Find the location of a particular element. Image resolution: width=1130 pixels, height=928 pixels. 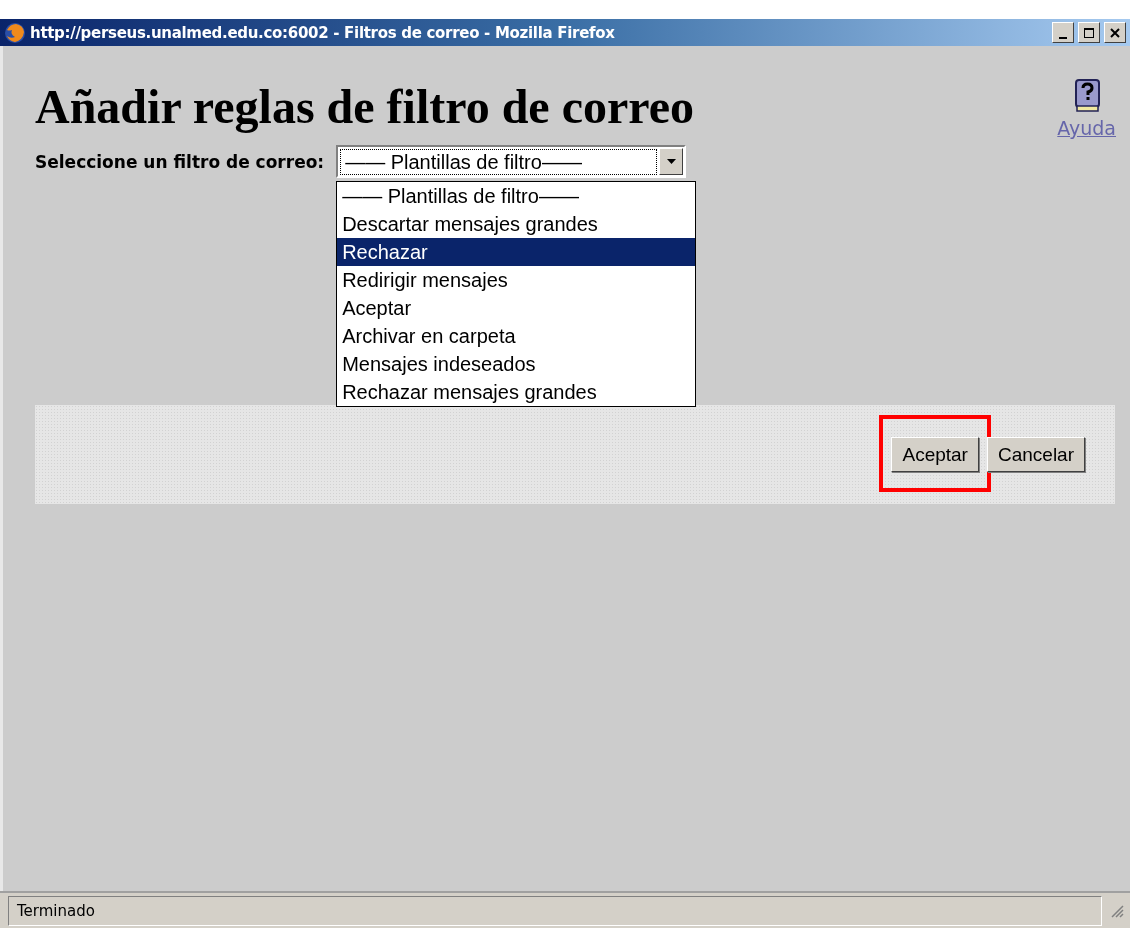

maximize-icon is located at coordinates (1089, 32).